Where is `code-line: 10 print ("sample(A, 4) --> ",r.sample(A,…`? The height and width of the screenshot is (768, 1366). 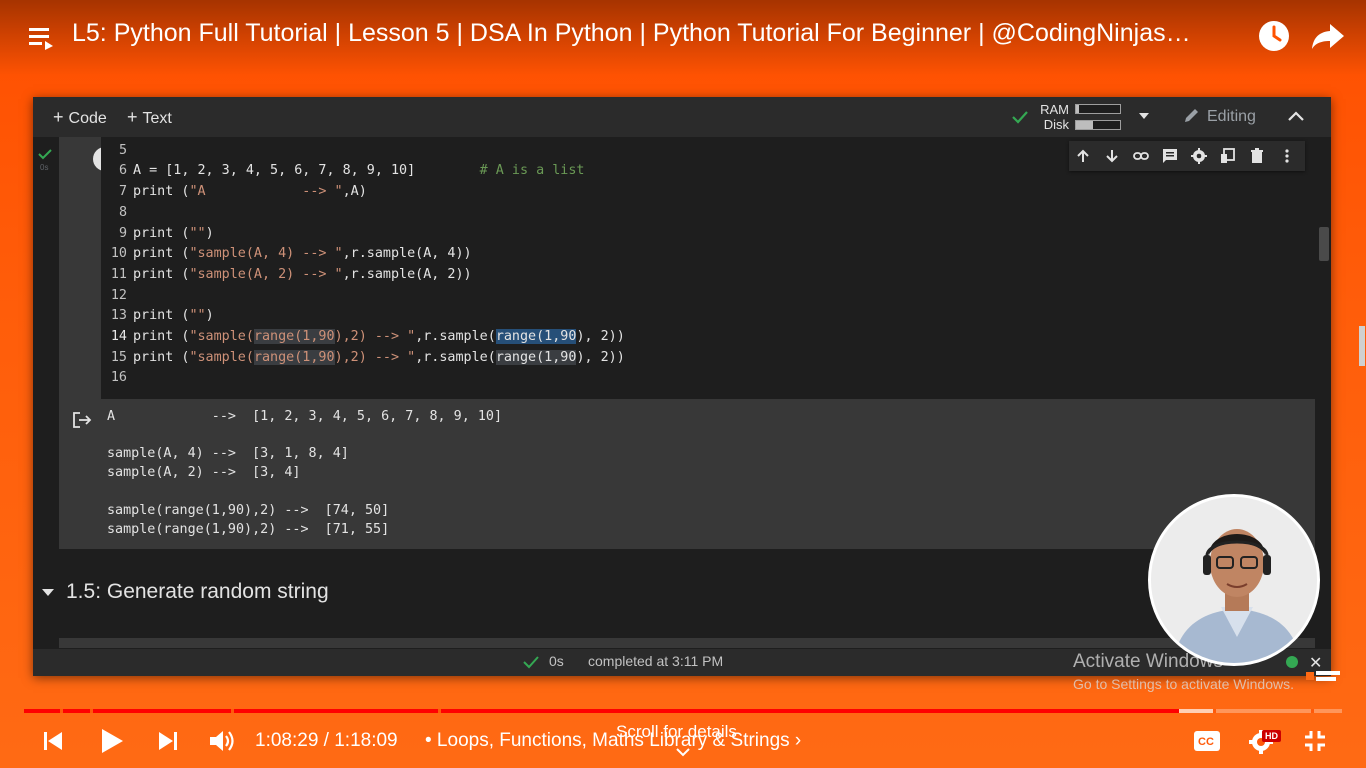
code-line: 10 print ("sample(A, 4) --> ",r.sample(A,… is located at coordinates (691, 254).